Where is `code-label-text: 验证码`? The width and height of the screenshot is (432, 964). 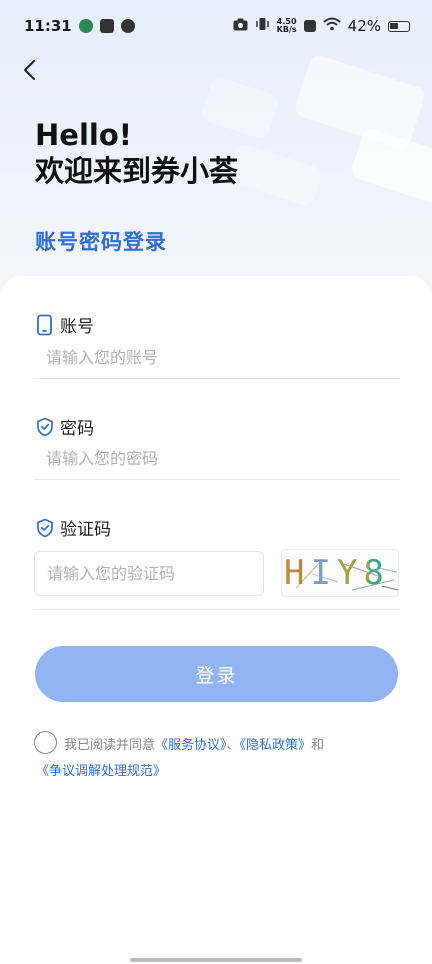 code-label-text: 验证码 is located at coordinates (85, 530).